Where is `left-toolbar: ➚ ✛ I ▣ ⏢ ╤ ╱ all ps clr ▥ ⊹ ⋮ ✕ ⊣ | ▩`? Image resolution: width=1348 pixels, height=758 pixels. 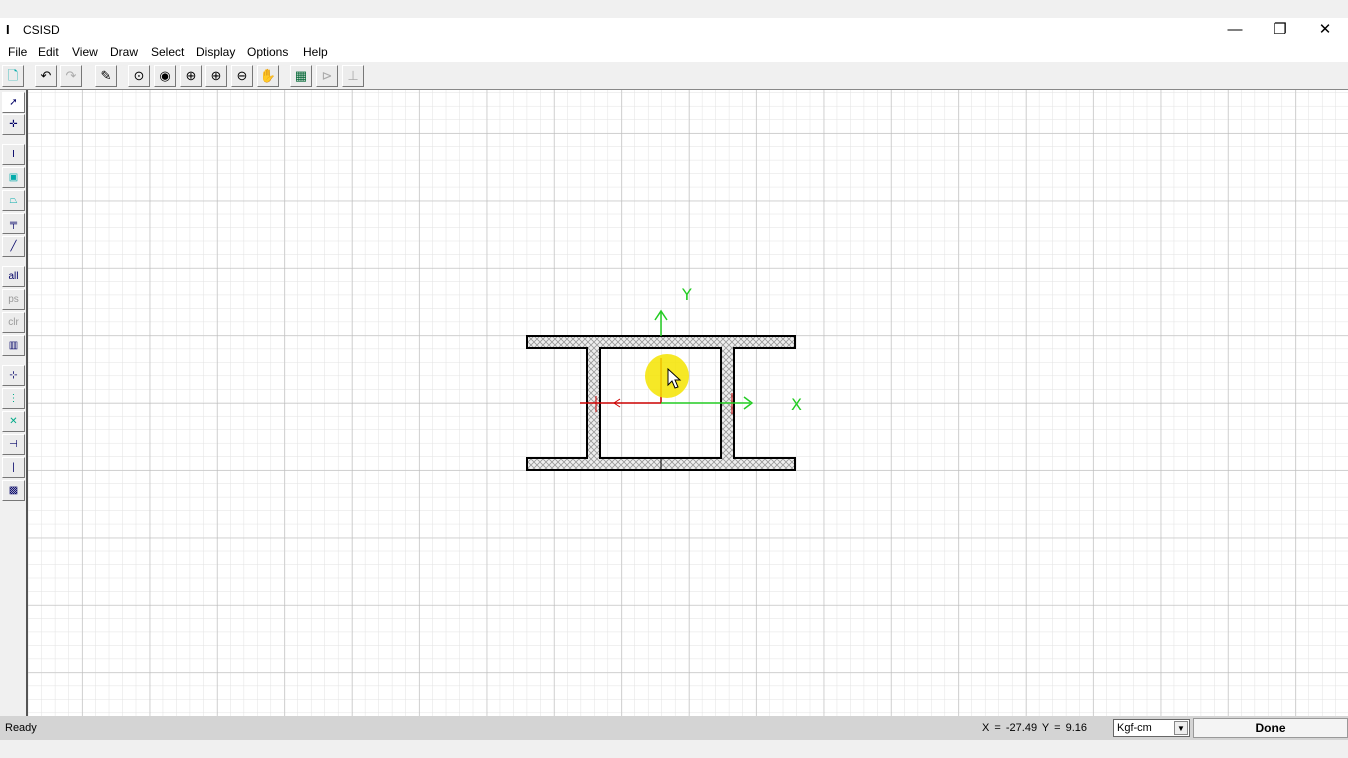
left-toolbar: ➚ ✛ I ▣ ⏢ ╤ ╱ all ps clr ▥ ⊹ ⋮ ✕ ⊣ | ▩ is located at coordinates (14, 403).